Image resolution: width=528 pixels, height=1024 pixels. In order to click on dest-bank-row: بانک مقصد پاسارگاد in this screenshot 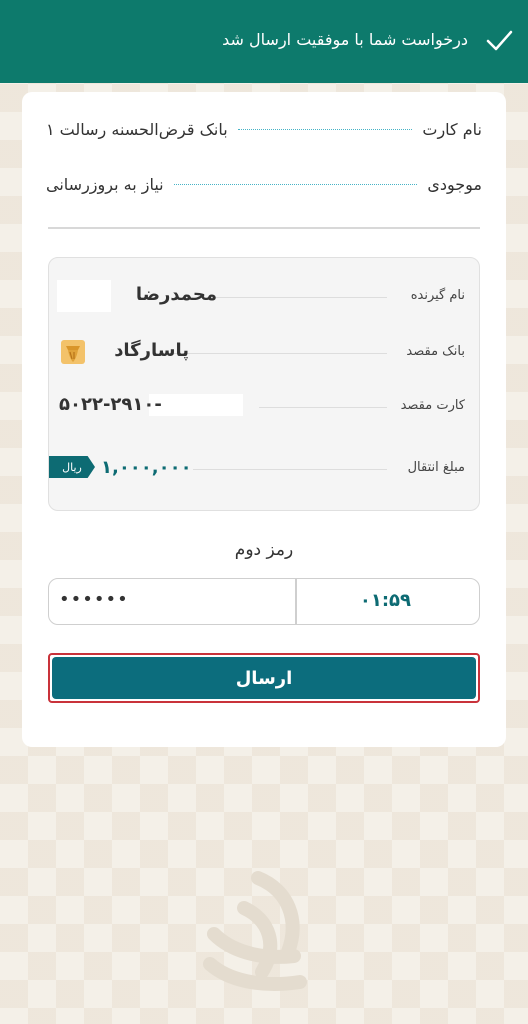, I will do `click(264, 353)`.